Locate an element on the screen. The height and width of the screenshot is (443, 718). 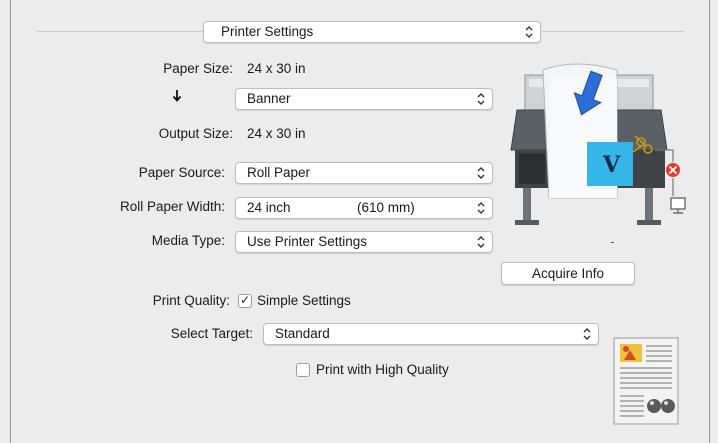
checkmark-icon: ✓ is located at coordinates (245, 300).